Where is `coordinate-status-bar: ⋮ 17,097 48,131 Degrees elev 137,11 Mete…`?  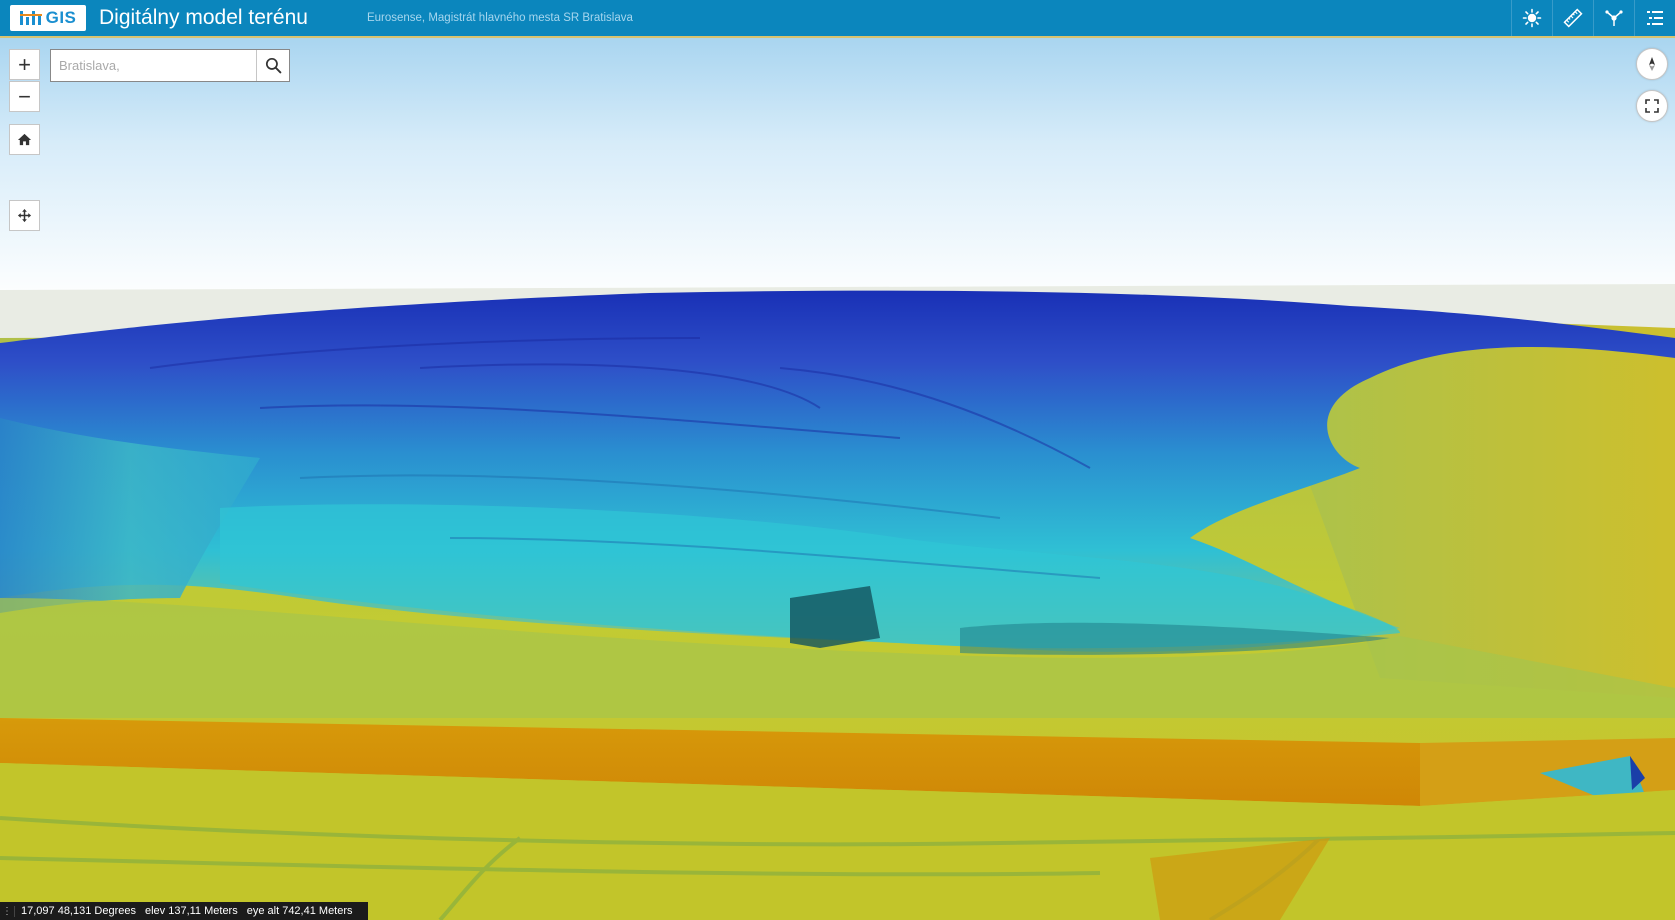
coordinate-status-bar: ⋮ 17,097 48,131 Degrees elev 137,11 Mete… is located at coordinates (184, 911).